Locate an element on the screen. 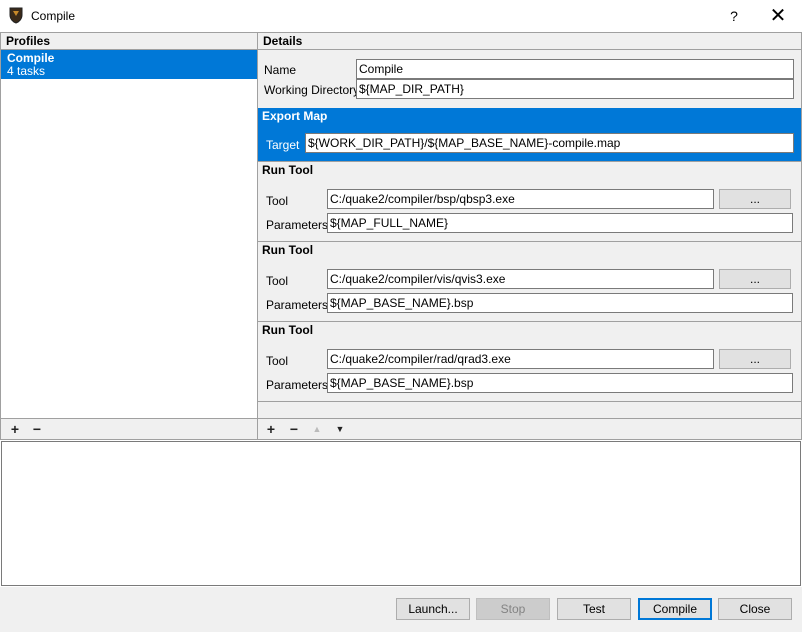 The image size is (802, 632). task-header-run-tool-2: Run Tool is located at coordinates (529, 250).